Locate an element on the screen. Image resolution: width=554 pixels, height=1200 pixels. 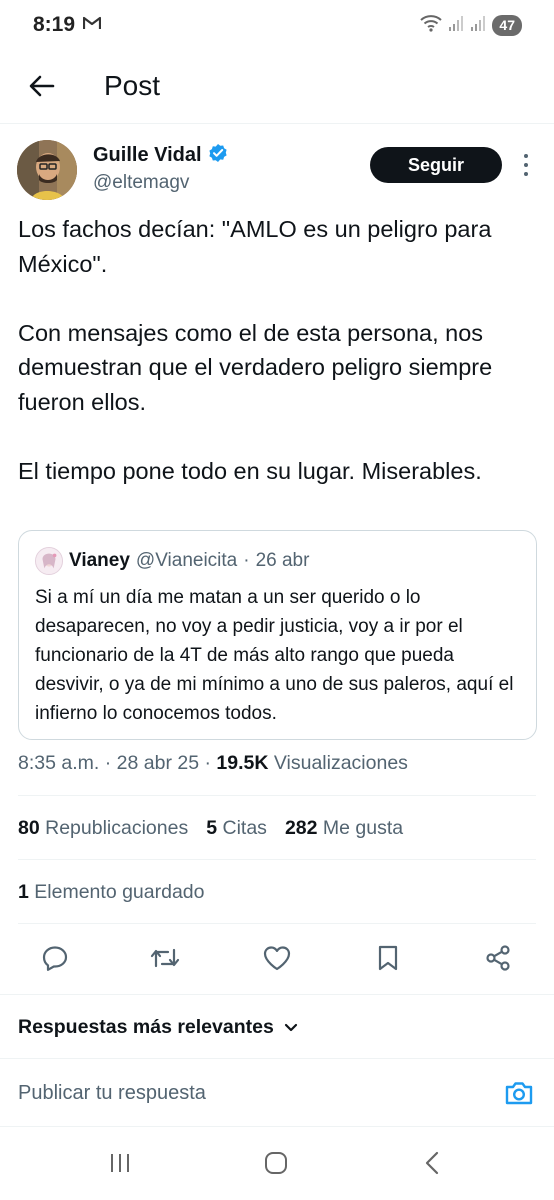
engagement-stats: 80 Republicaciones 5 Citas 282 Me gusta is located at coordinates (210, 828).